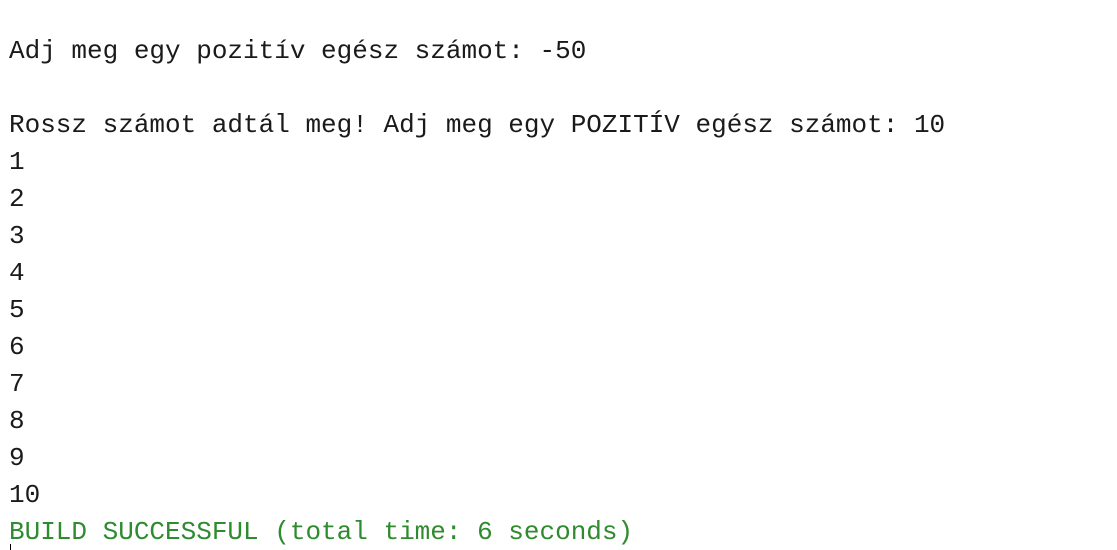 The image size is (1117, 550). I want to click on output-number-line: 2, so click(17, 199).